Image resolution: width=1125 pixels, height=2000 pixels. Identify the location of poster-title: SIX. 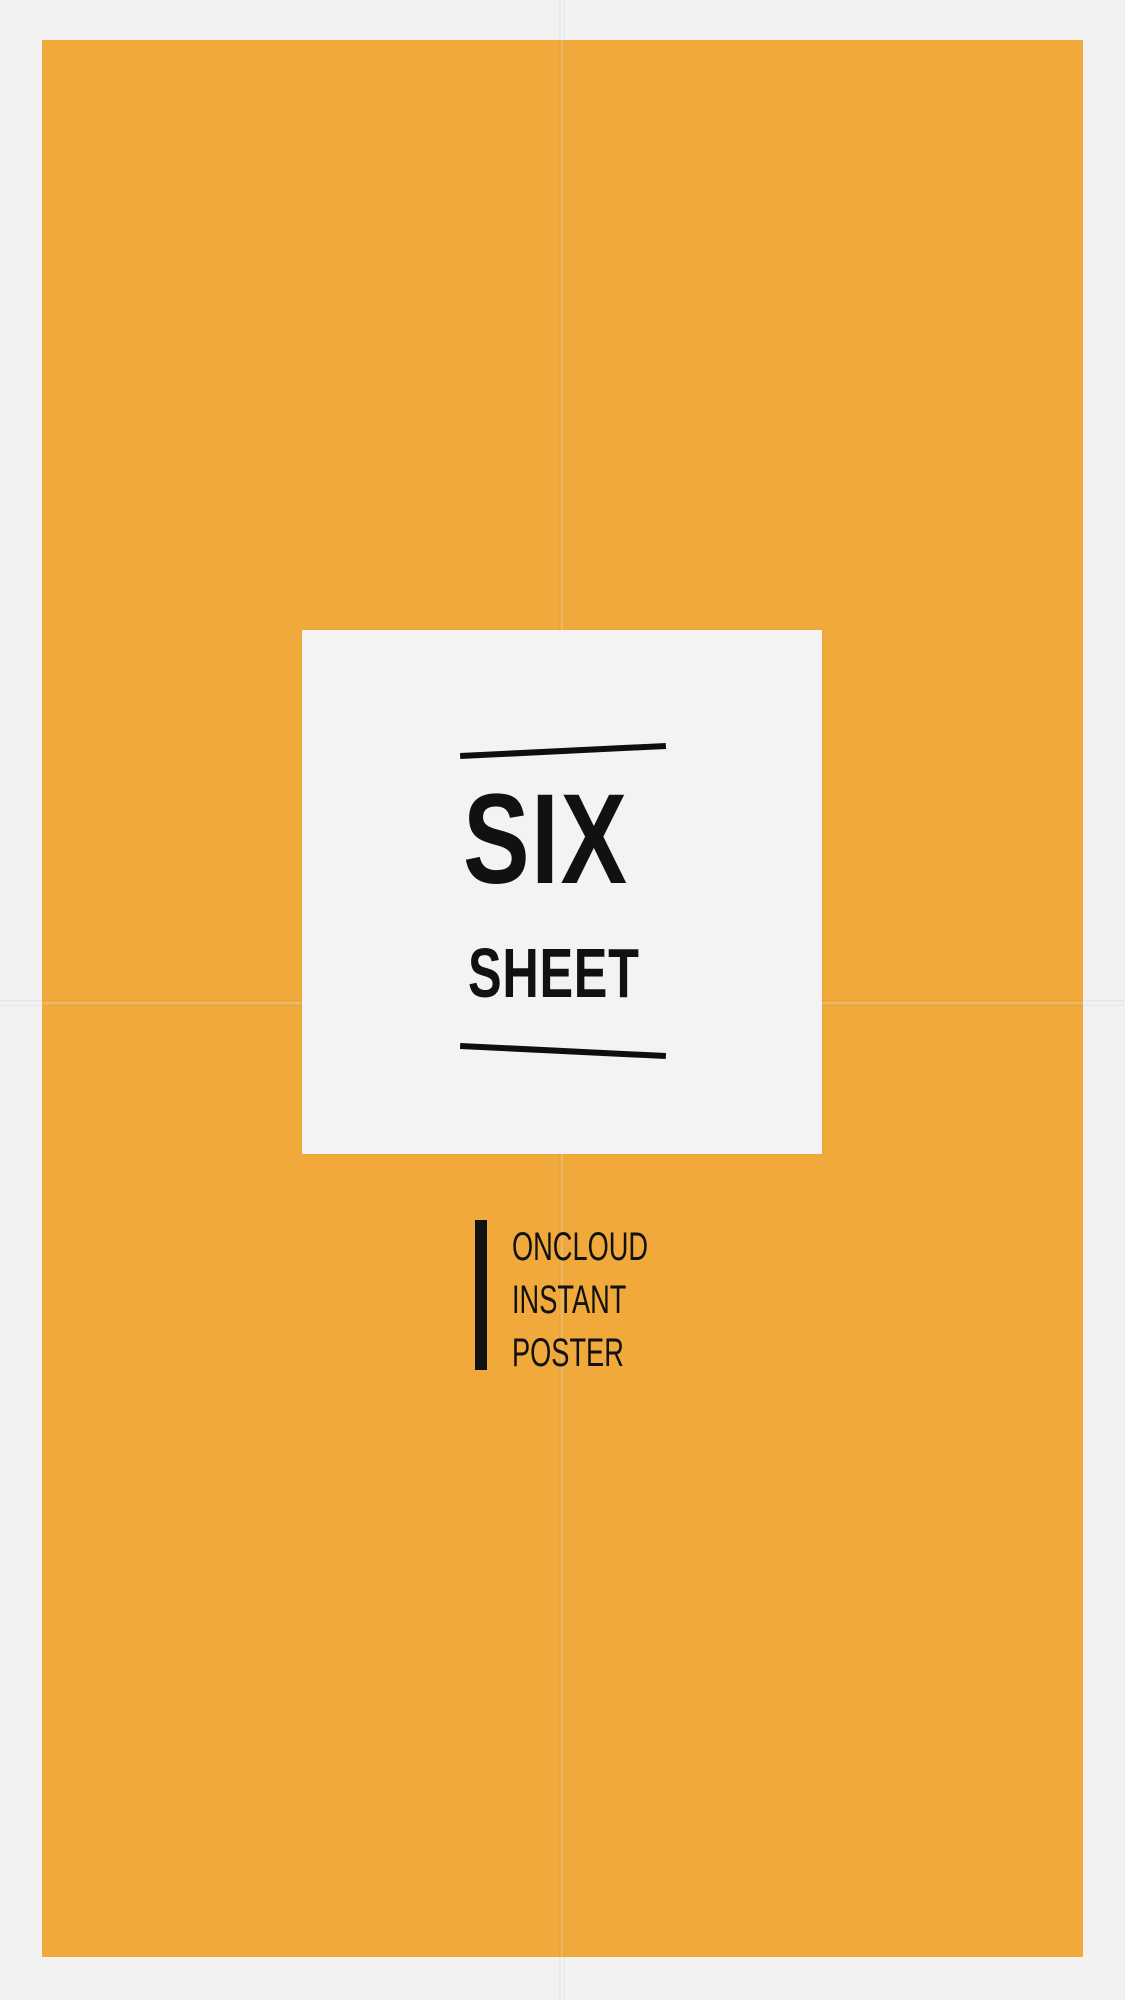
(546, 839).